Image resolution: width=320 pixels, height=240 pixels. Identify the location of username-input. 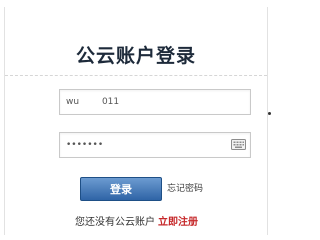
(143, 102).